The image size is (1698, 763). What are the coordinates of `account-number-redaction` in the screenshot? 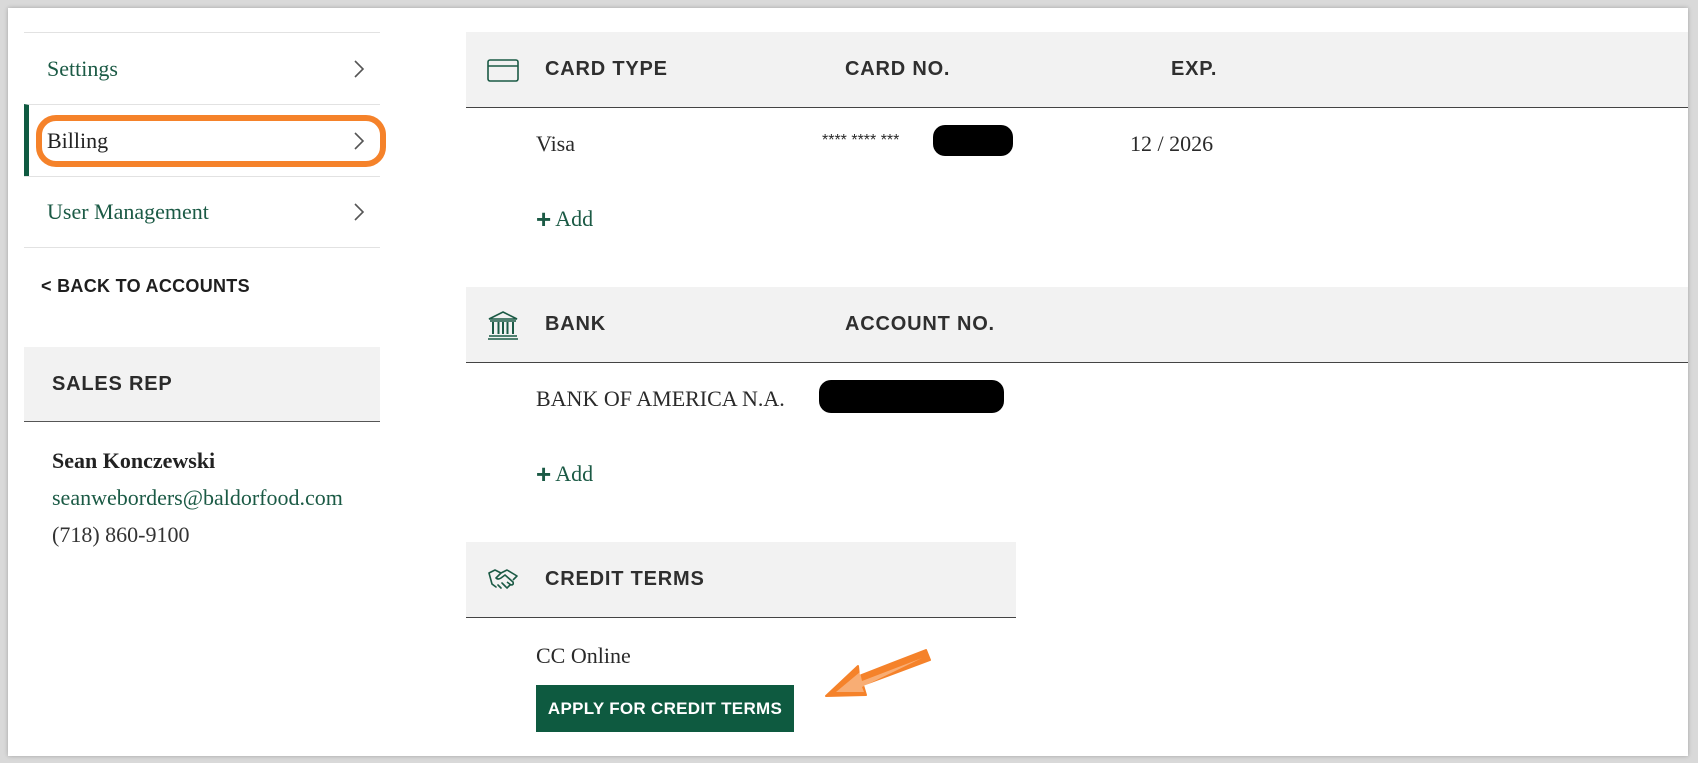 It's located at (911, 396).